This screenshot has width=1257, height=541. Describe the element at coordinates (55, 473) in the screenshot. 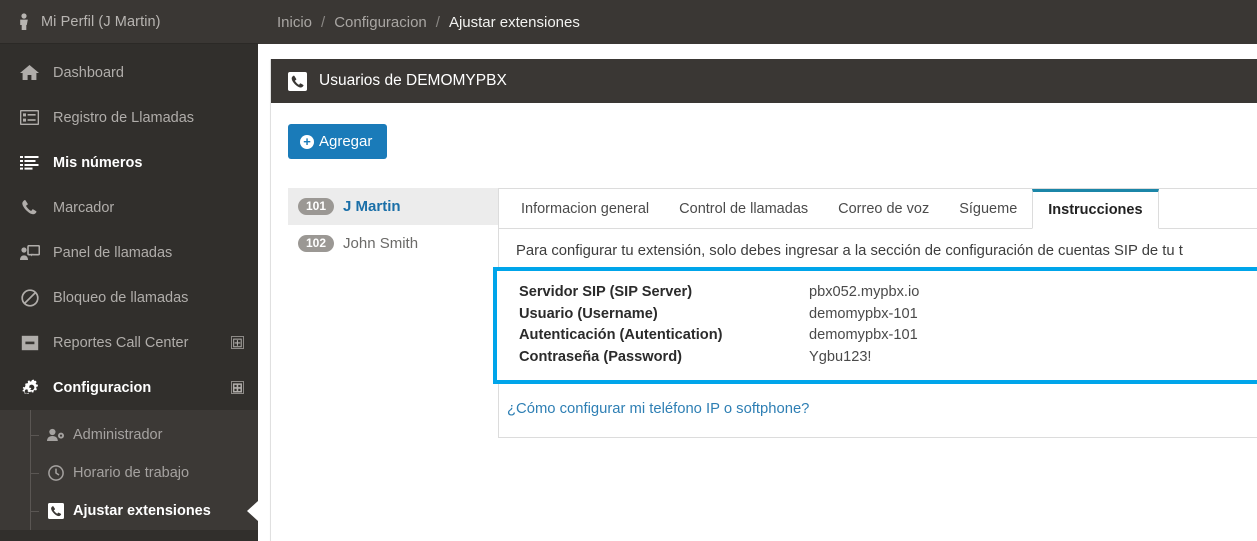

I see `clock-icon` at that location.